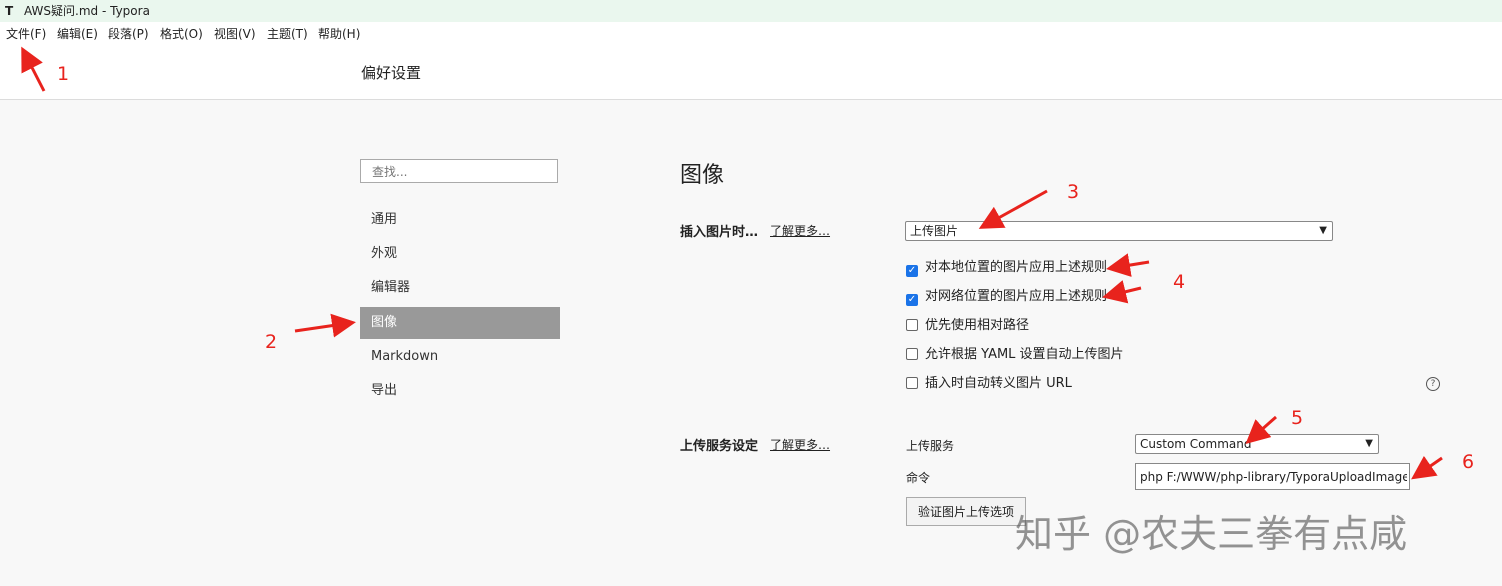 Image resolution: width=1502 pixels, height=586 pixels. What do you see at coordinates (1073, 192) in the screenshot?
I see `annotation-number-3: 3` at bounding box center [1073, 192].